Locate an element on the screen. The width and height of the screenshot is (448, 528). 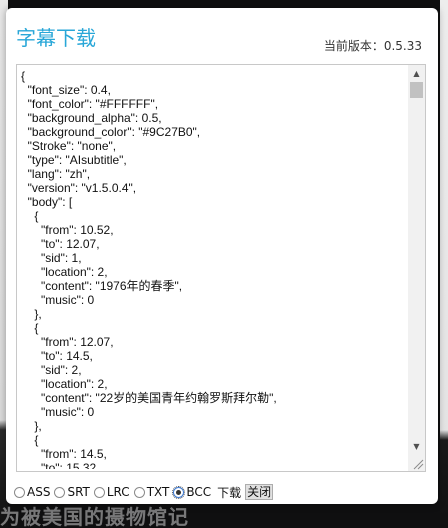
dialog-title: 字幕下载 is located at coordinates (56, 38).